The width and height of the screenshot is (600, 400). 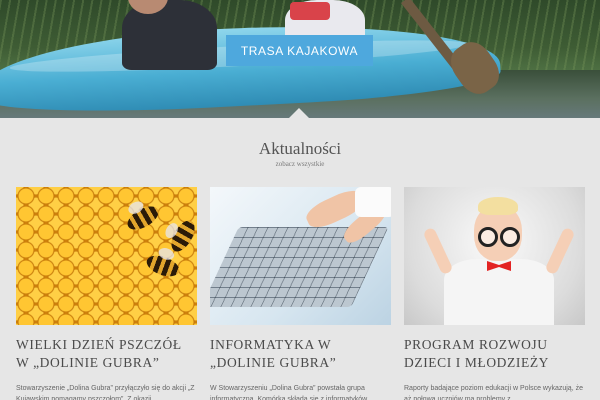 I want to click on hero-notch, so click(x=299, y=113).